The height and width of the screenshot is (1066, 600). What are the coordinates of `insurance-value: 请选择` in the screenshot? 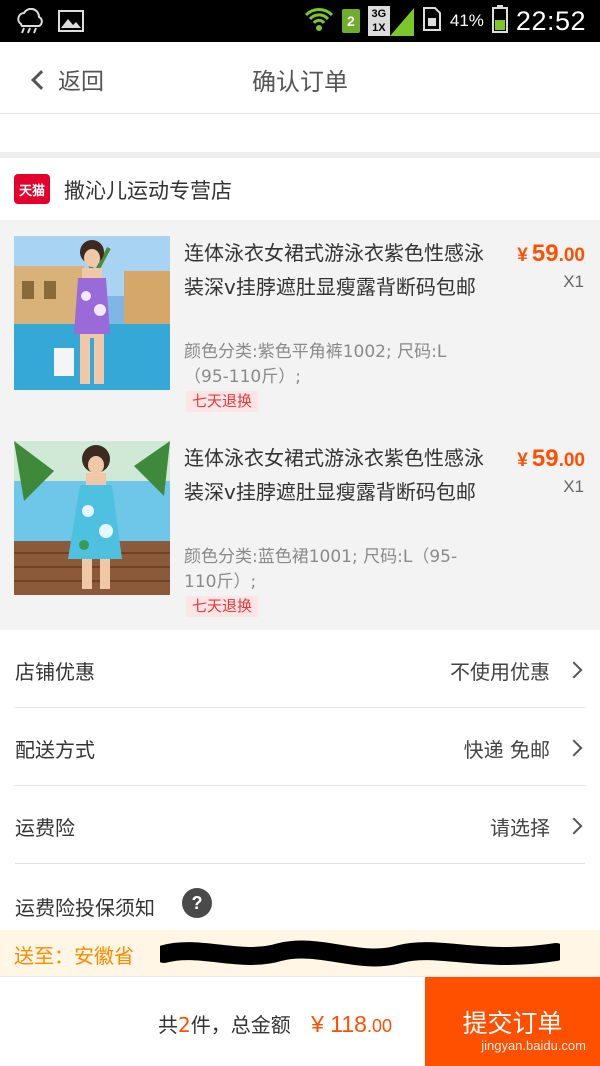 It's located at (520, 828).